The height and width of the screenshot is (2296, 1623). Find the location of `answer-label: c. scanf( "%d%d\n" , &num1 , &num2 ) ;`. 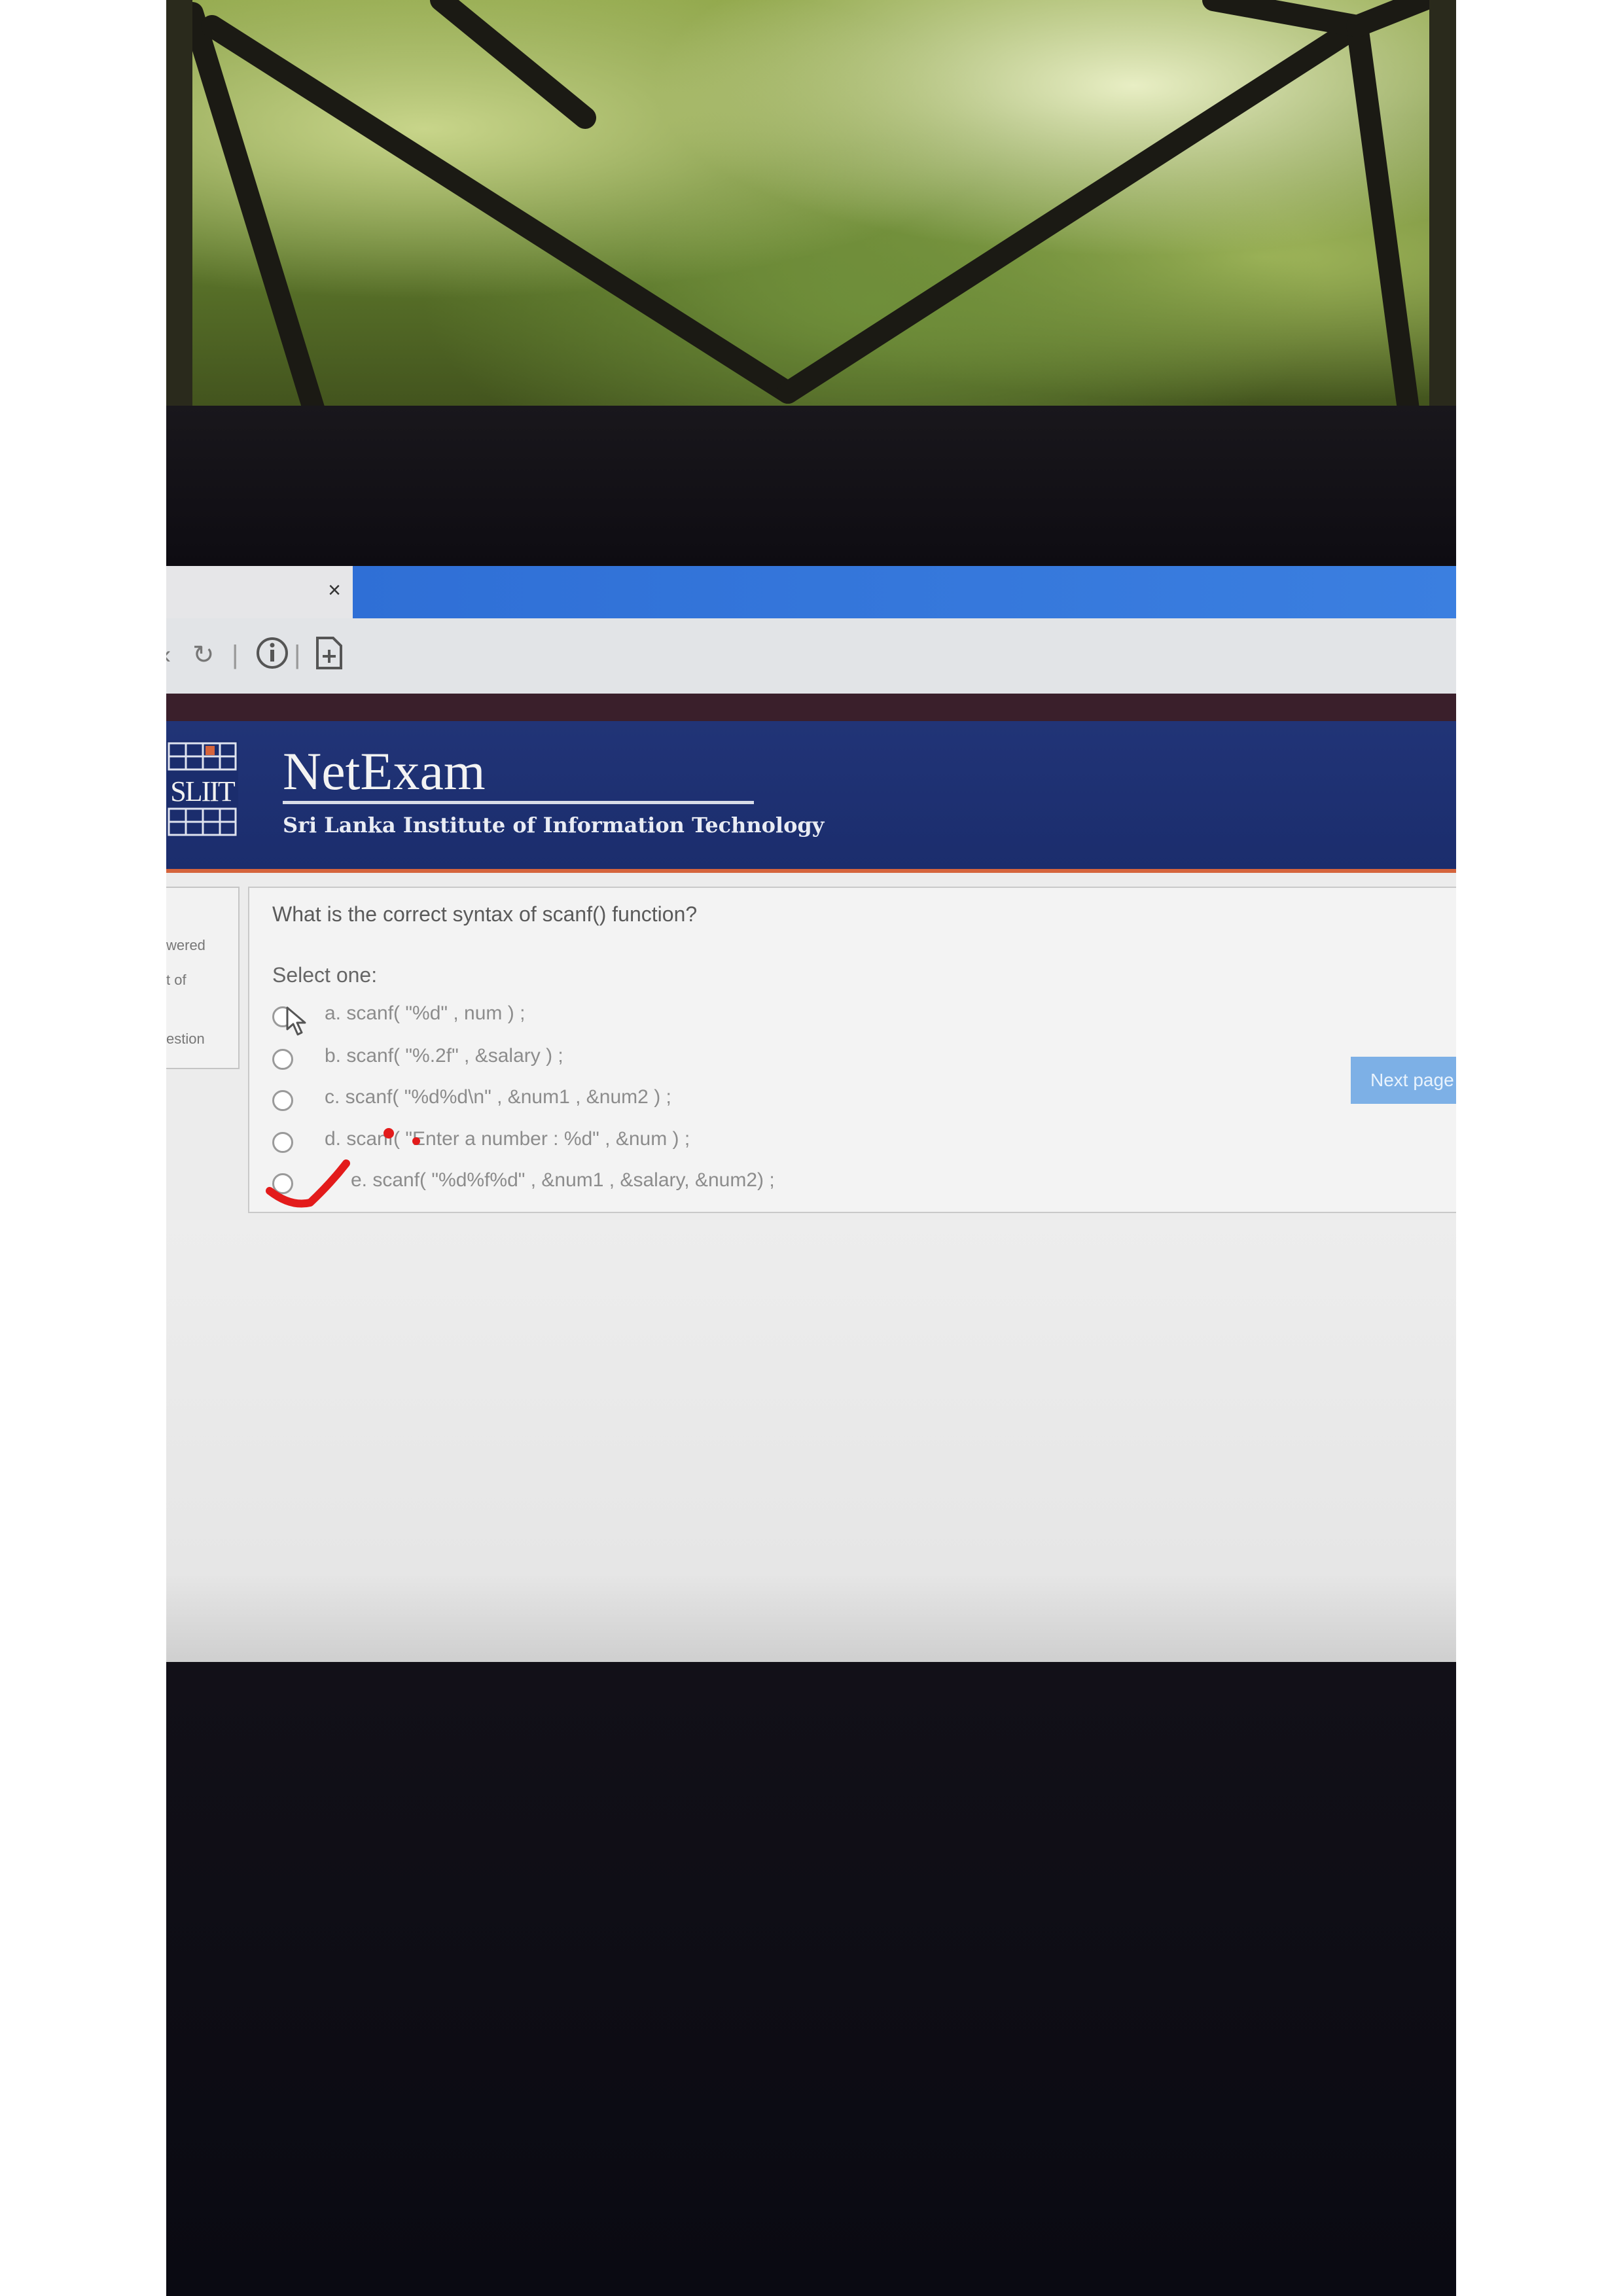

answer-label: c. scanf( "%d%d\n" , &num1 , &num2 ) ; is located at coordinates (498, 1097).